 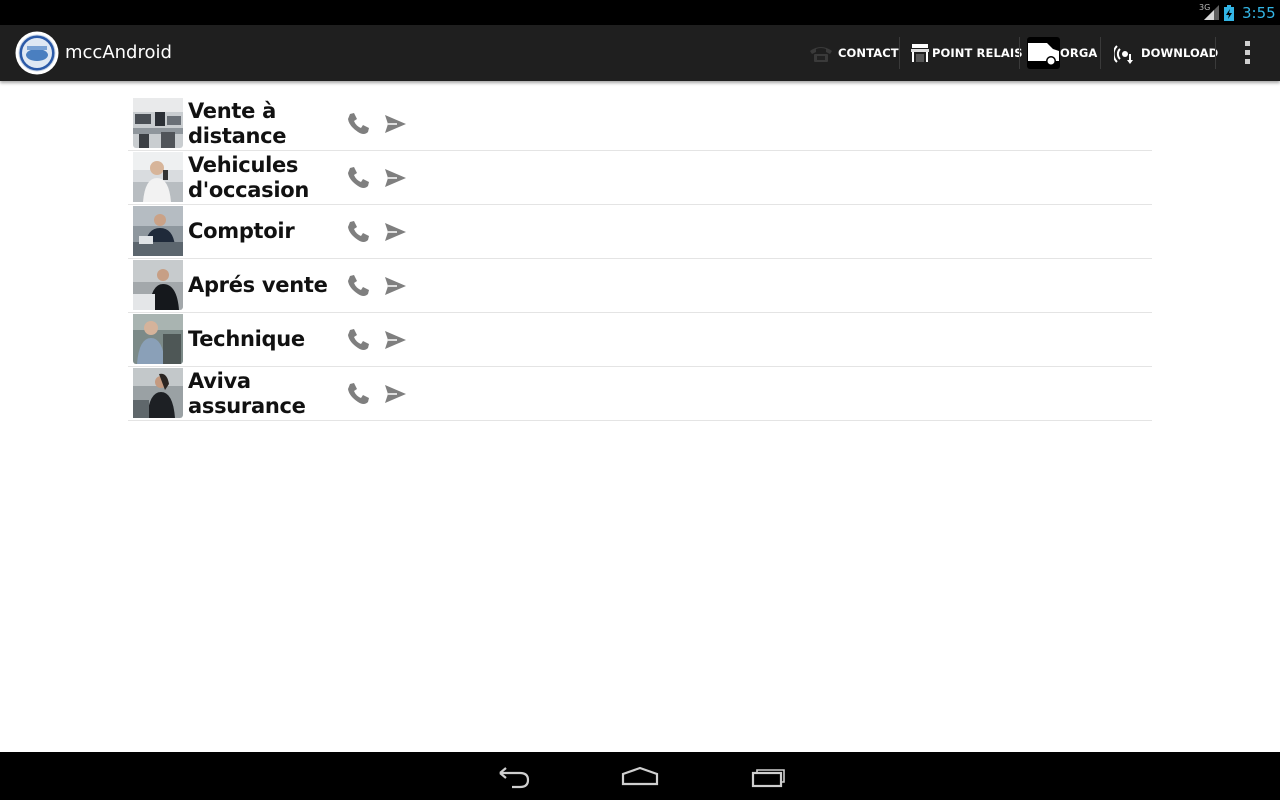 What do you see at coordinates (118, 52) in the screenshot?
I see `app-title: mccAndroid` at bounding box center [118, 52].